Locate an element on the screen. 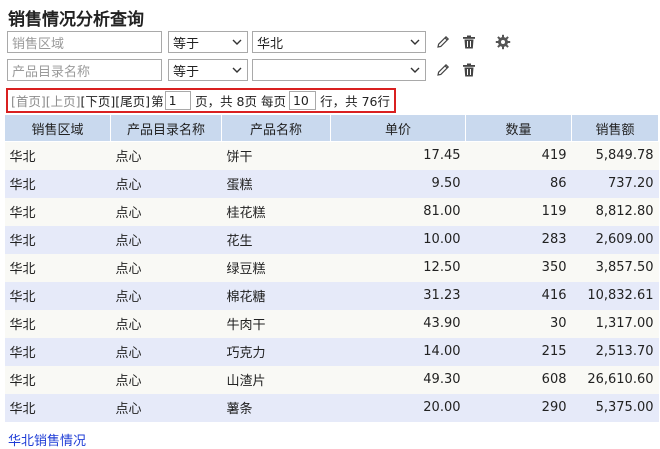 This screenshot has height=449, width=660. table-row: 华北 点心 花生 10.00 283 2,609.00 is located at coordinates (331, 239).